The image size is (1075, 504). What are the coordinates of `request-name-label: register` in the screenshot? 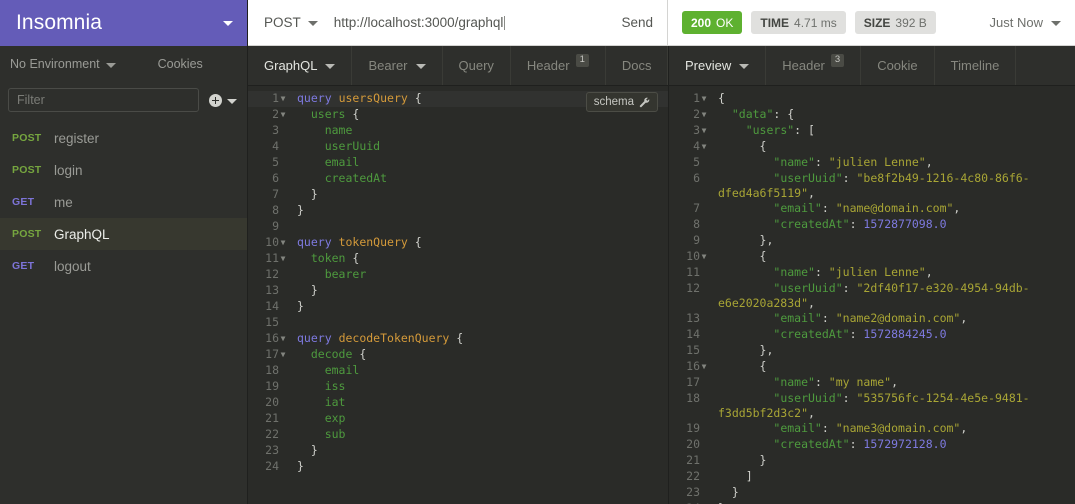 It's located at (77, 138).